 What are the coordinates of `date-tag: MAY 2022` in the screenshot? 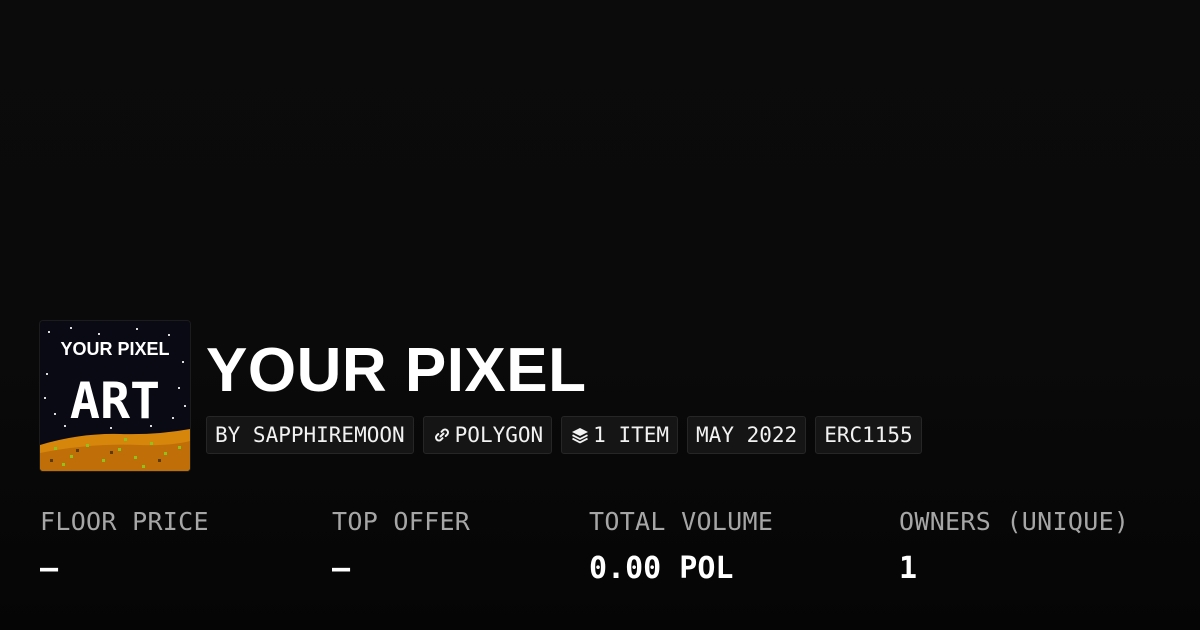 It's located at (747, 435).